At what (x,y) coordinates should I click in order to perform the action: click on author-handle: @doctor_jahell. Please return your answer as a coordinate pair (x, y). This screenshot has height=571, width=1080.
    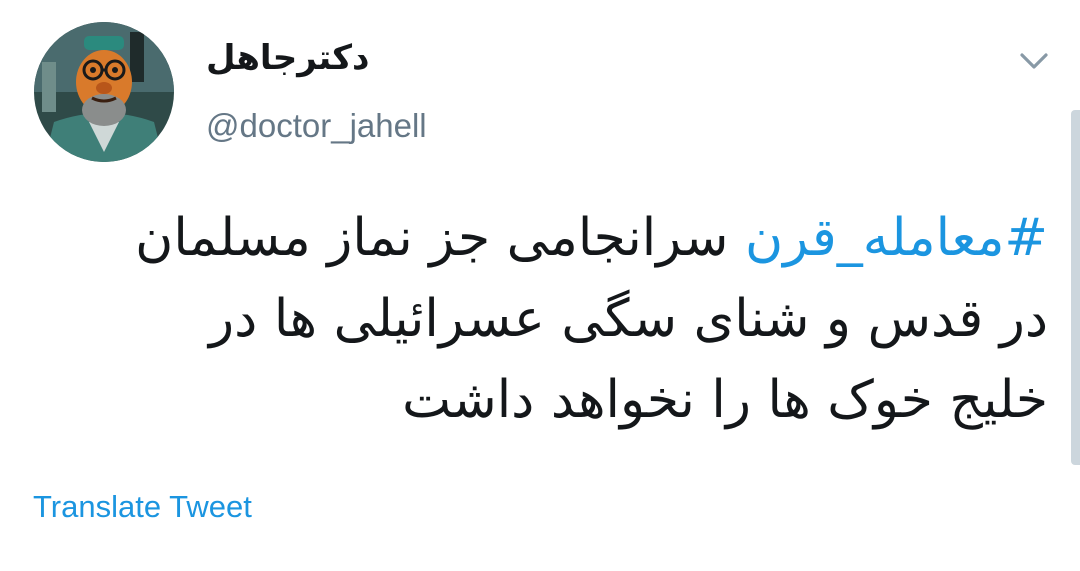
    Looking at the image, I should click on (316, 126).